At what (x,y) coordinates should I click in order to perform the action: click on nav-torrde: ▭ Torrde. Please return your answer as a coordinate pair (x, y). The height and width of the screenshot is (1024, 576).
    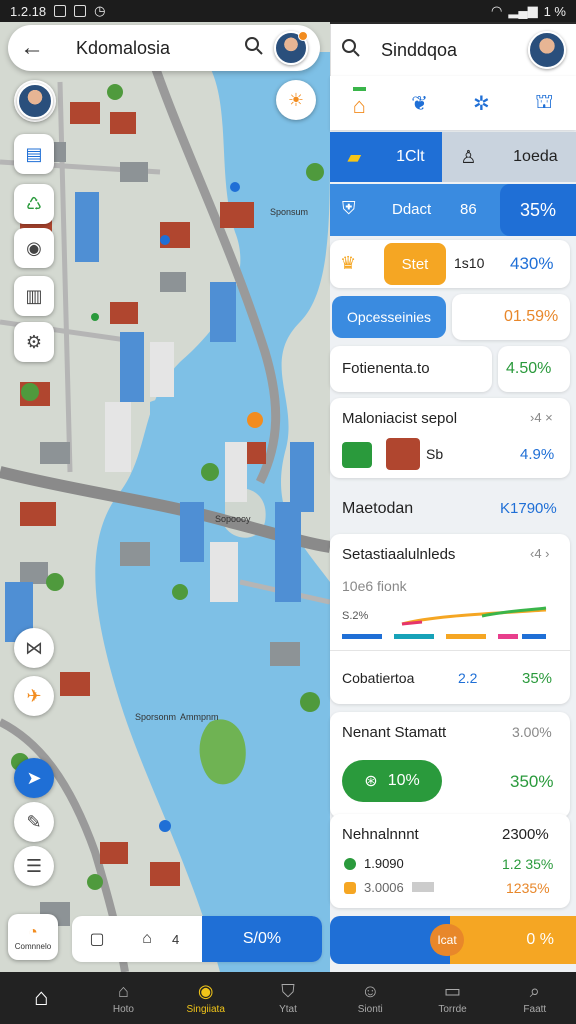
    Looking at the image, I should click on (452, 998).